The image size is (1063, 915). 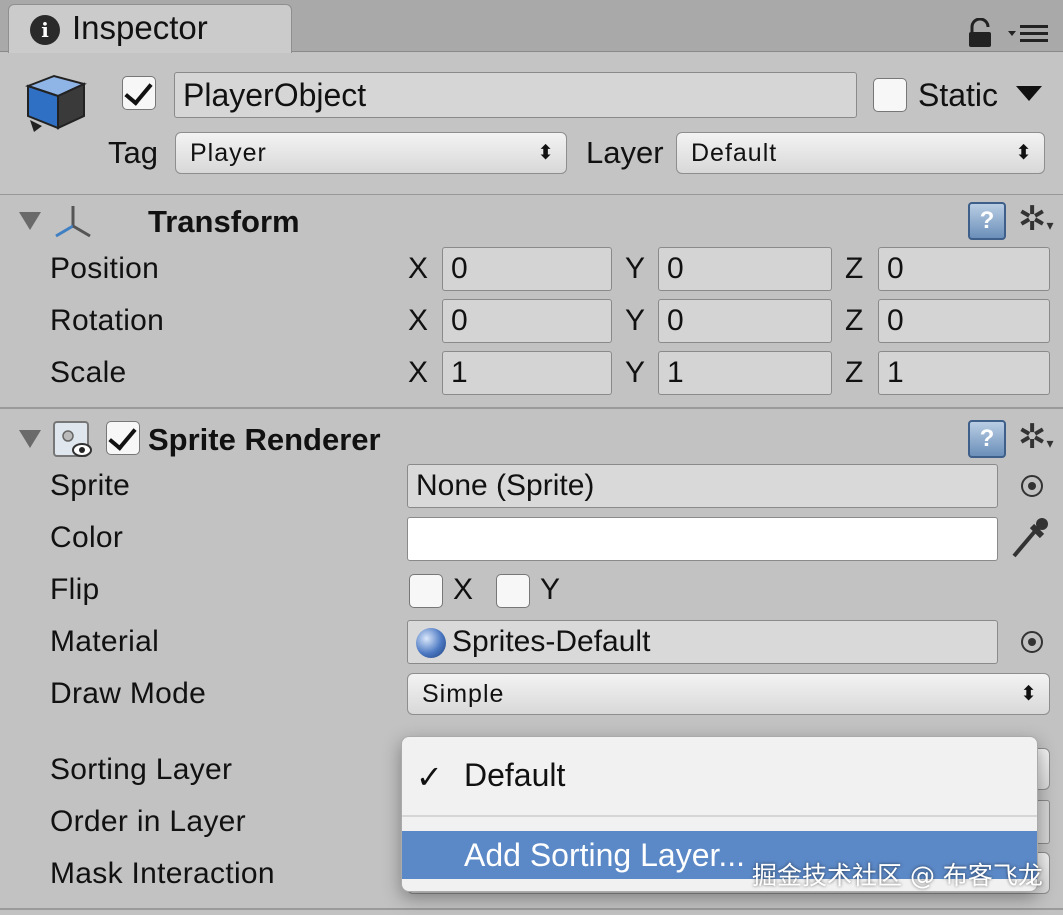 I want to click on rotation-x-field: 0, so click(x=527, y=321).